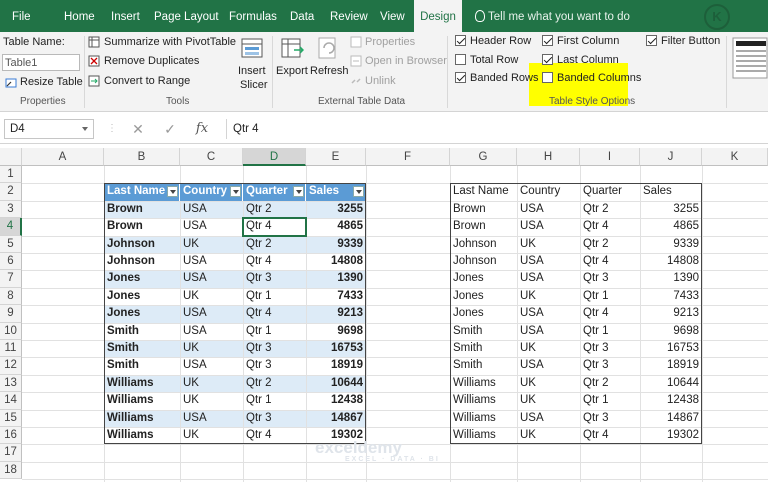  I want to click on group-external-label: External Table Data, so click(362, 101).